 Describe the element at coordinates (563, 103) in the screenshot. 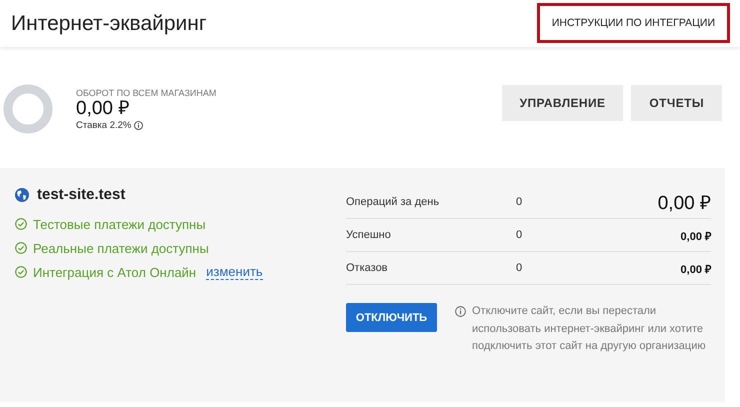

I see `action-button: УПРАВЛЕНИЕ` at that location.